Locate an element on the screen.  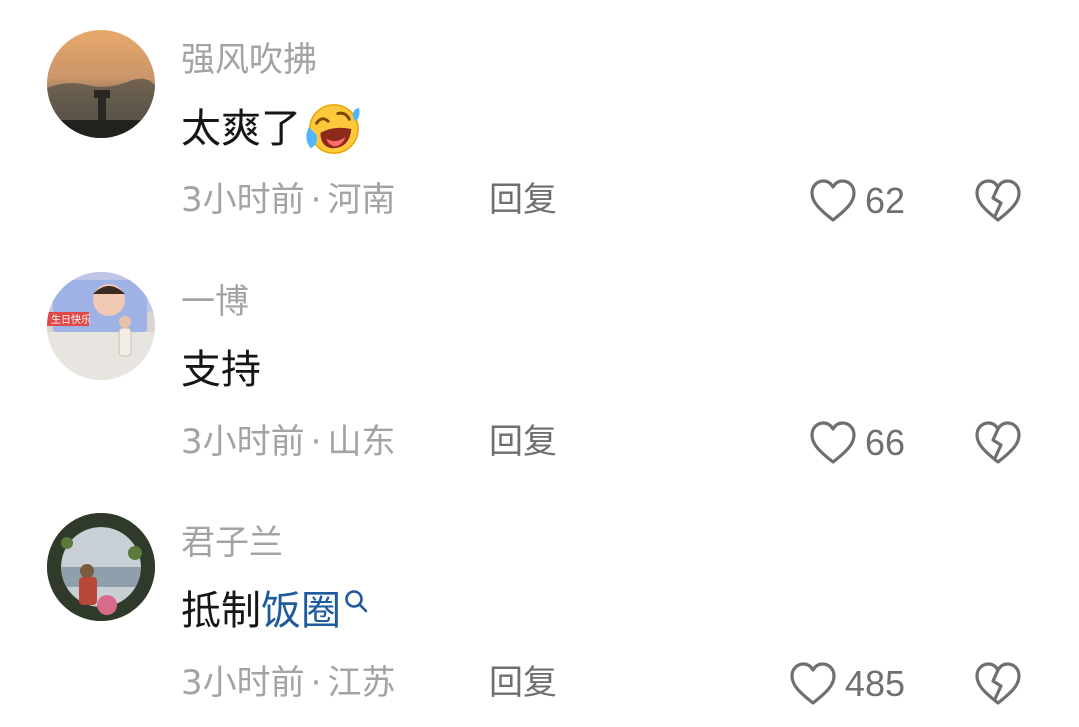
avatar: 生日快乐 is located at coordinates (101, 326).